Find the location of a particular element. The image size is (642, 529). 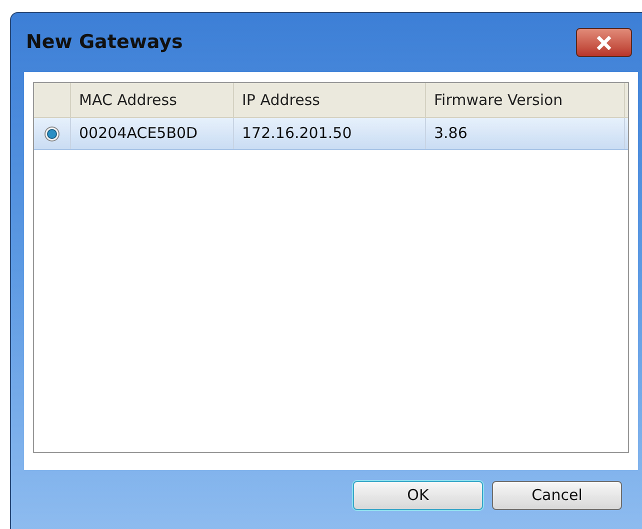

column-header: Firmware Version is located at coordinates (525, 100).